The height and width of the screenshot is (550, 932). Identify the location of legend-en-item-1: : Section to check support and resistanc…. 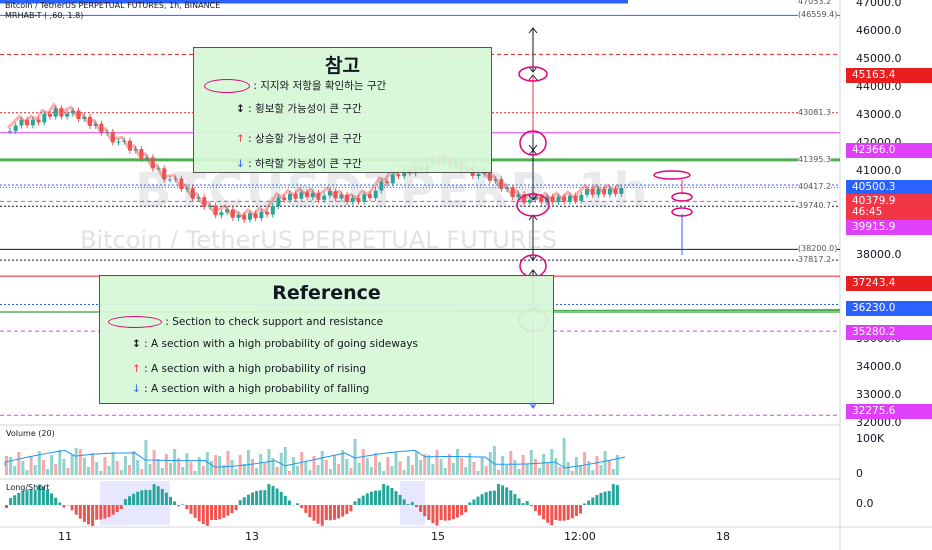
(245, 322).